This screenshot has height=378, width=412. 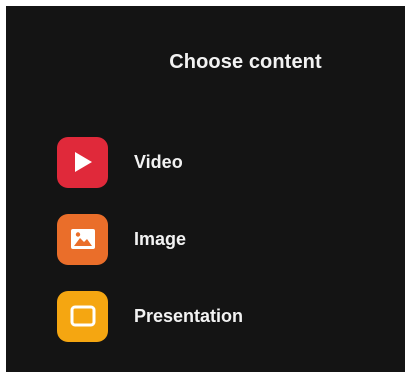 I want to click on presentation-icon-tile, so click(x=82, y=316).